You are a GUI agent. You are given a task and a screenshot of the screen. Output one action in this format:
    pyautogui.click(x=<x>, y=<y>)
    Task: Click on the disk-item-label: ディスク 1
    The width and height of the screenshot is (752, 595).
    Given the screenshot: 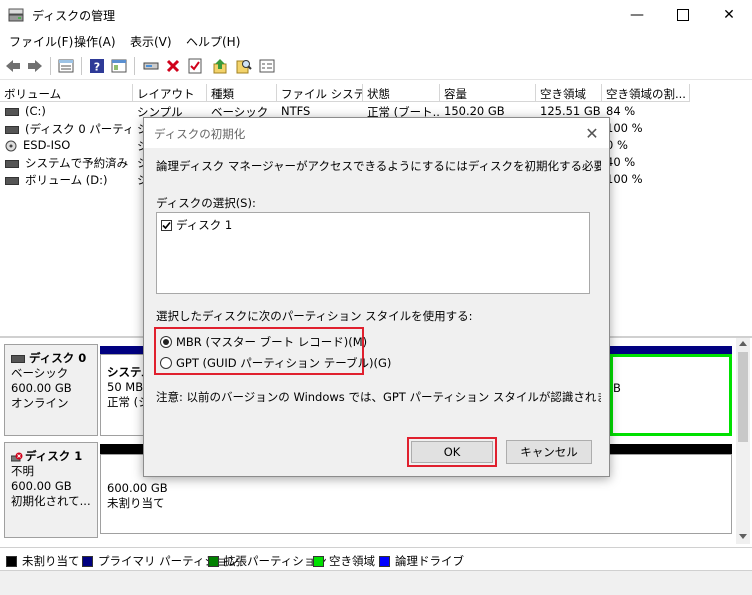 What is the action you would take?
    pyautogui.click(x=204, y=225)
    